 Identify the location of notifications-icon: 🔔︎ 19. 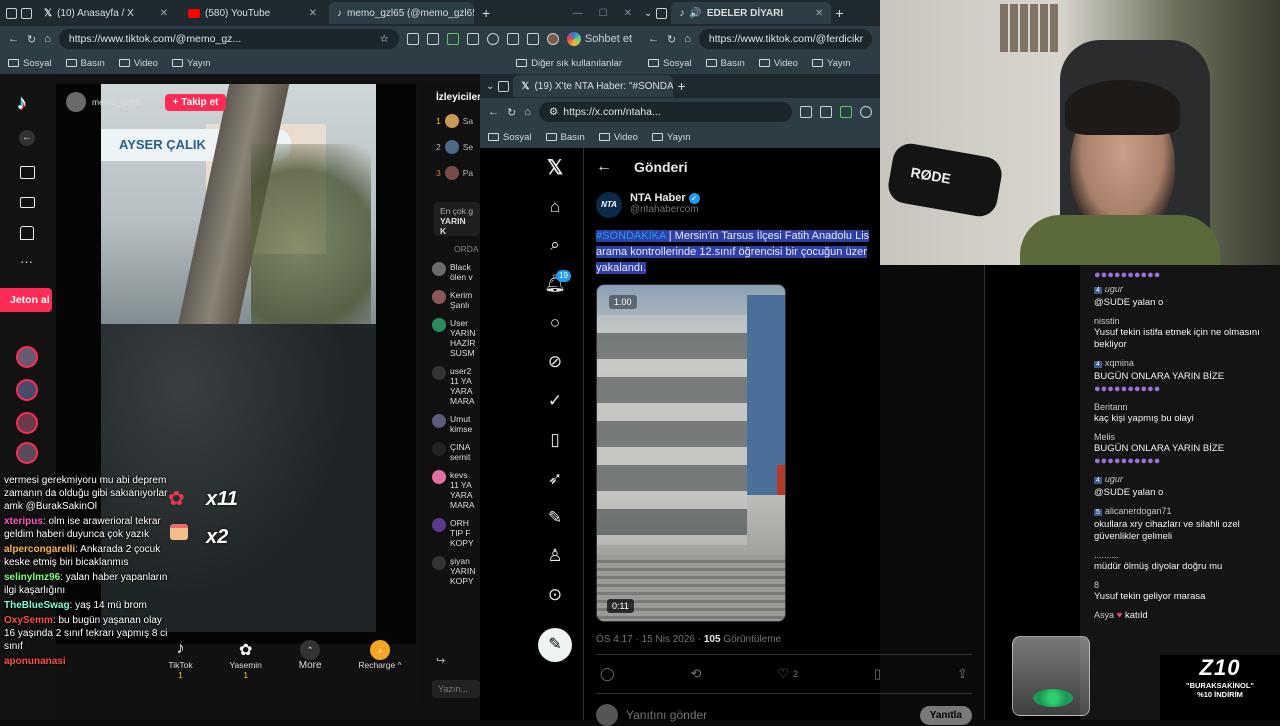
(557, 282).